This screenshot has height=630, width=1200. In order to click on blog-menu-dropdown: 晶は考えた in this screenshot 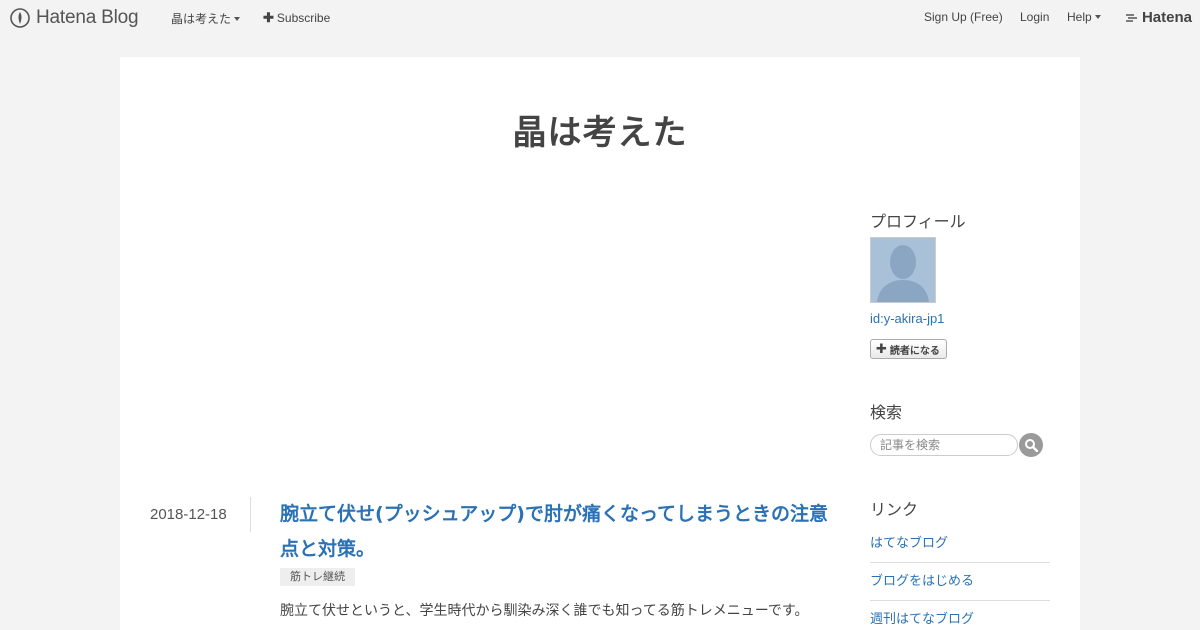, I will do `click(206, 18)`.